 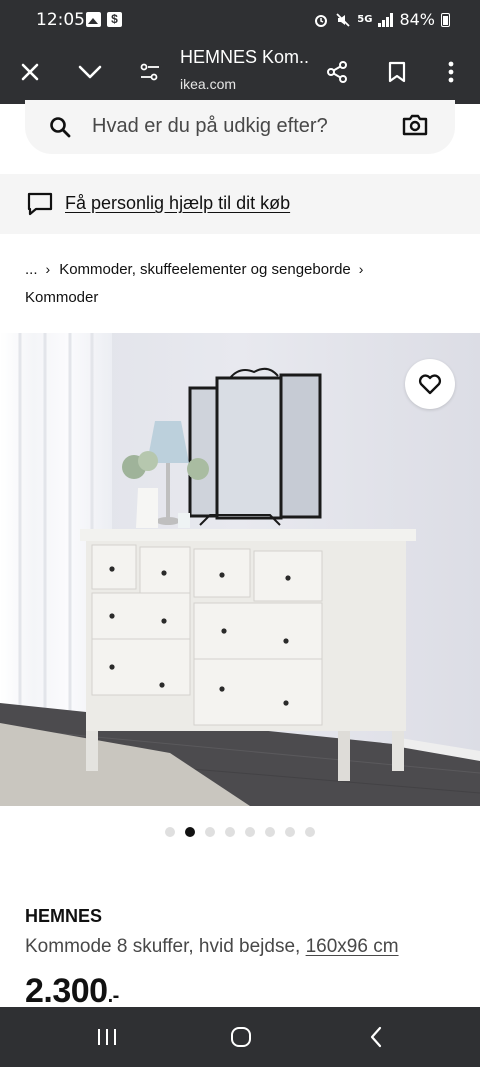 What do you see at coordinates (93, 19) in the screenshot?
I see `gallery-notification-icon` at bounding box center [93, 19].